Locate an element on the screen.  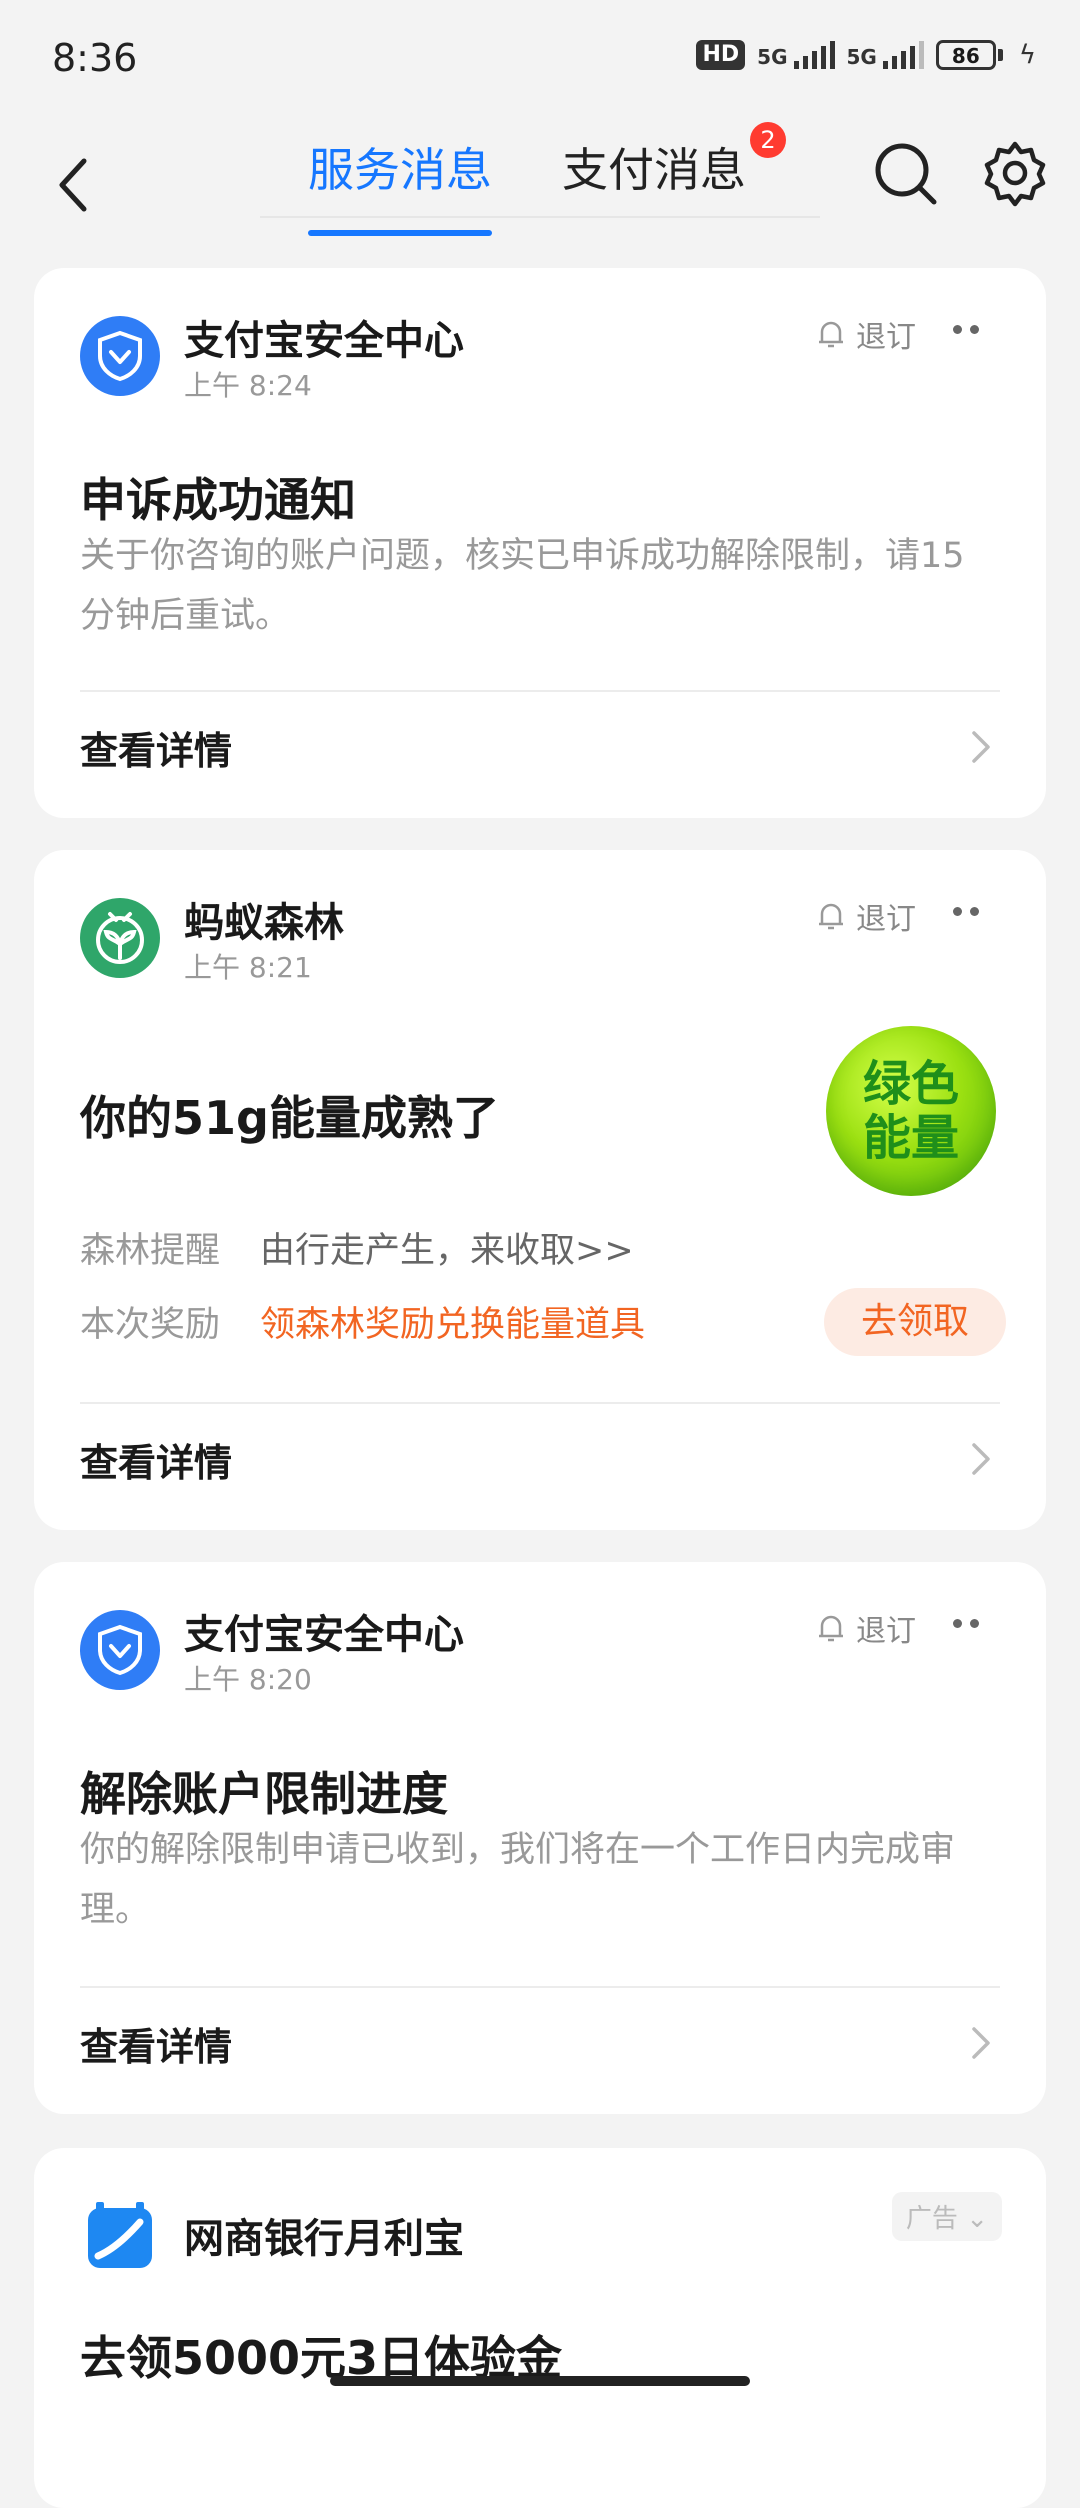
row-label: 本次奖励 is located at coordinates (150, 1325).